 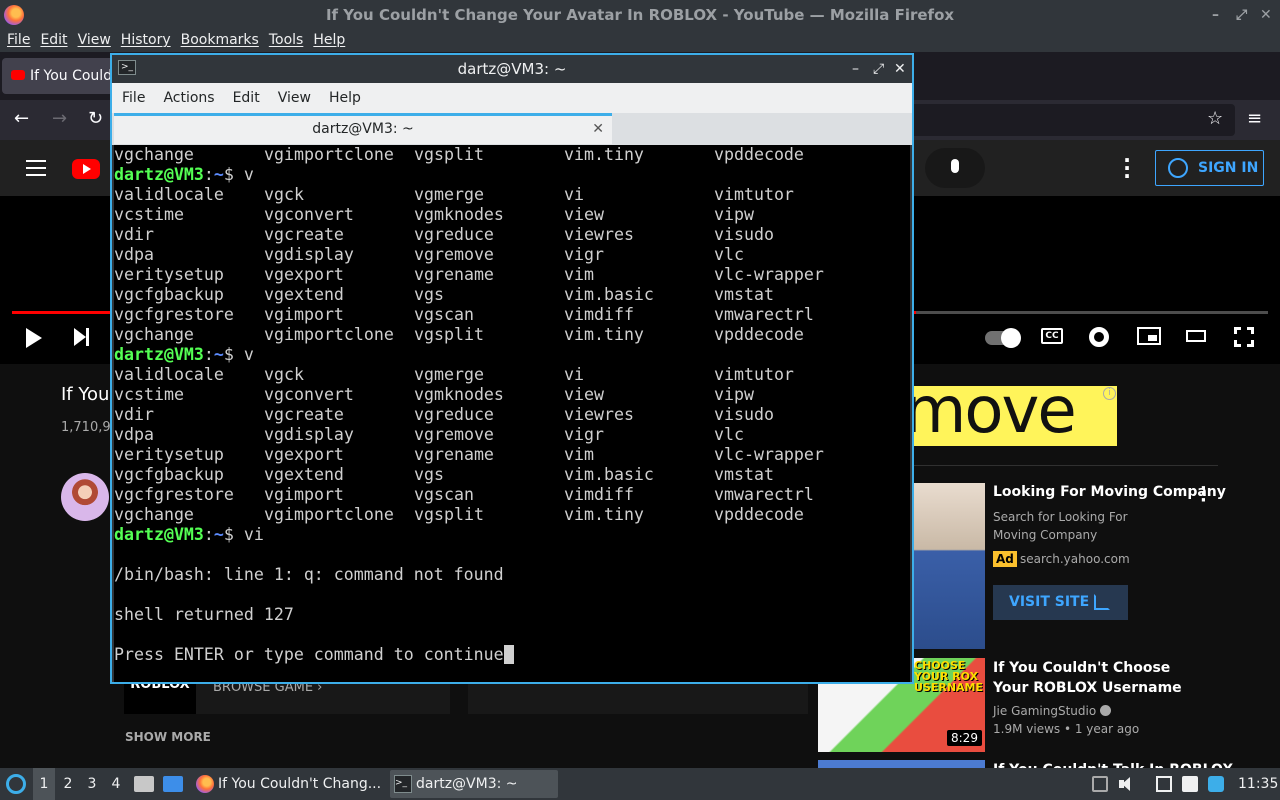 What do you see at coordinates (949, 676) in the screenshot?
I see `thumbnail-text: CHOOSE YOUR ROX USERNAME` at bounding box center [949, 676].